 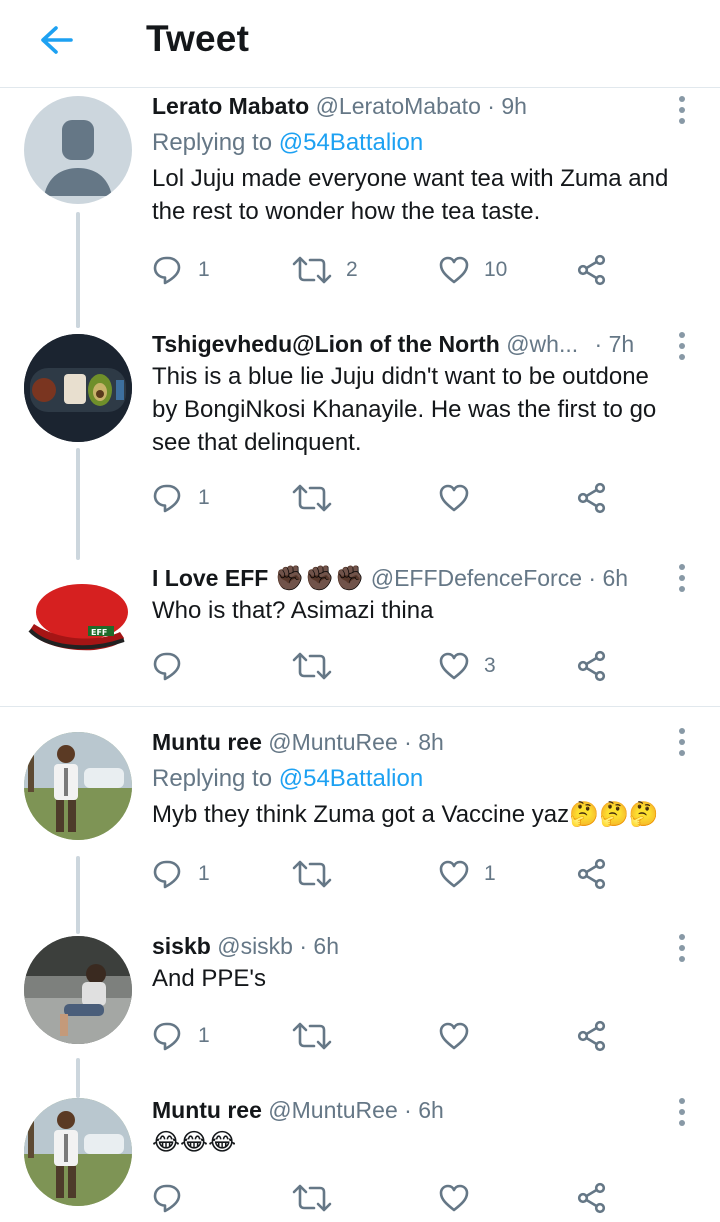 I want to click on username: @LeratoMabato, so click(x=398, y=106).